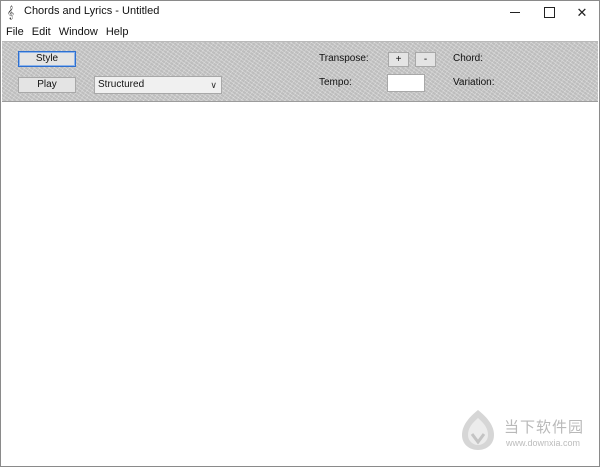 The image size is (600, 467). Describe the element at coordinates (406, 83) in the screenshot. I see `tempo-input` at that location.